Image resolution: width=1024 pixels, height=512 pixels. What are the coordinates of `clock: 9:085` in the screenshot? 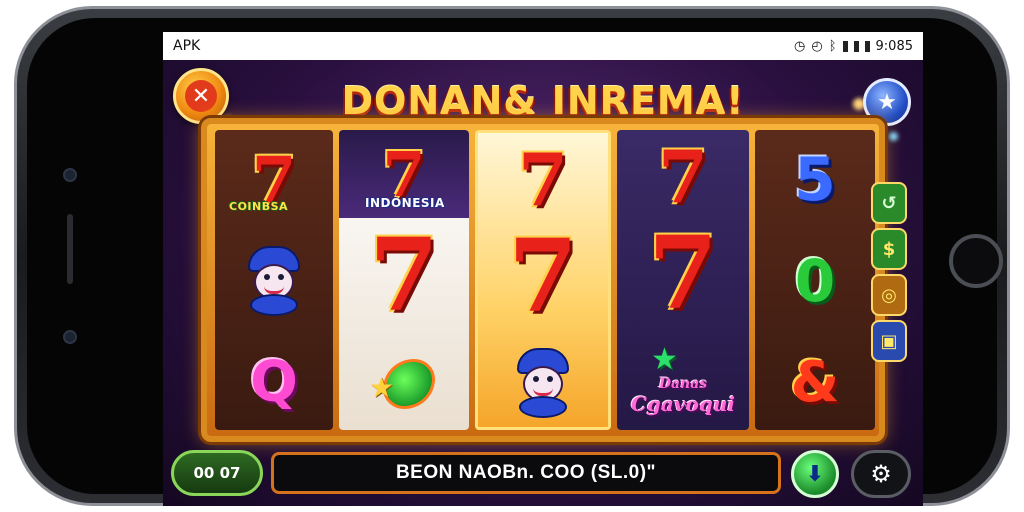 It's located at (894, 46).